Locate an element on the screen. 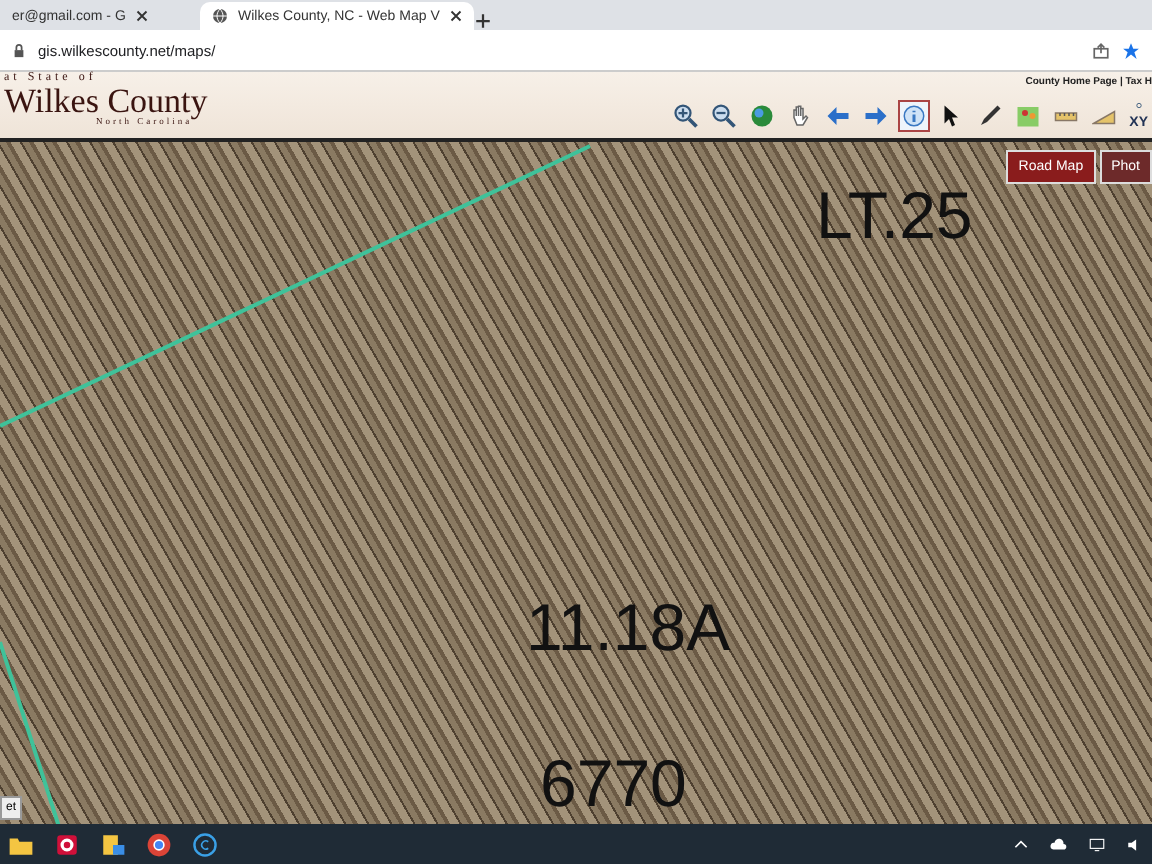 This screenshot has height=864, width=1152. parcel-label: LT.25 is located at coordinates (894, 215).